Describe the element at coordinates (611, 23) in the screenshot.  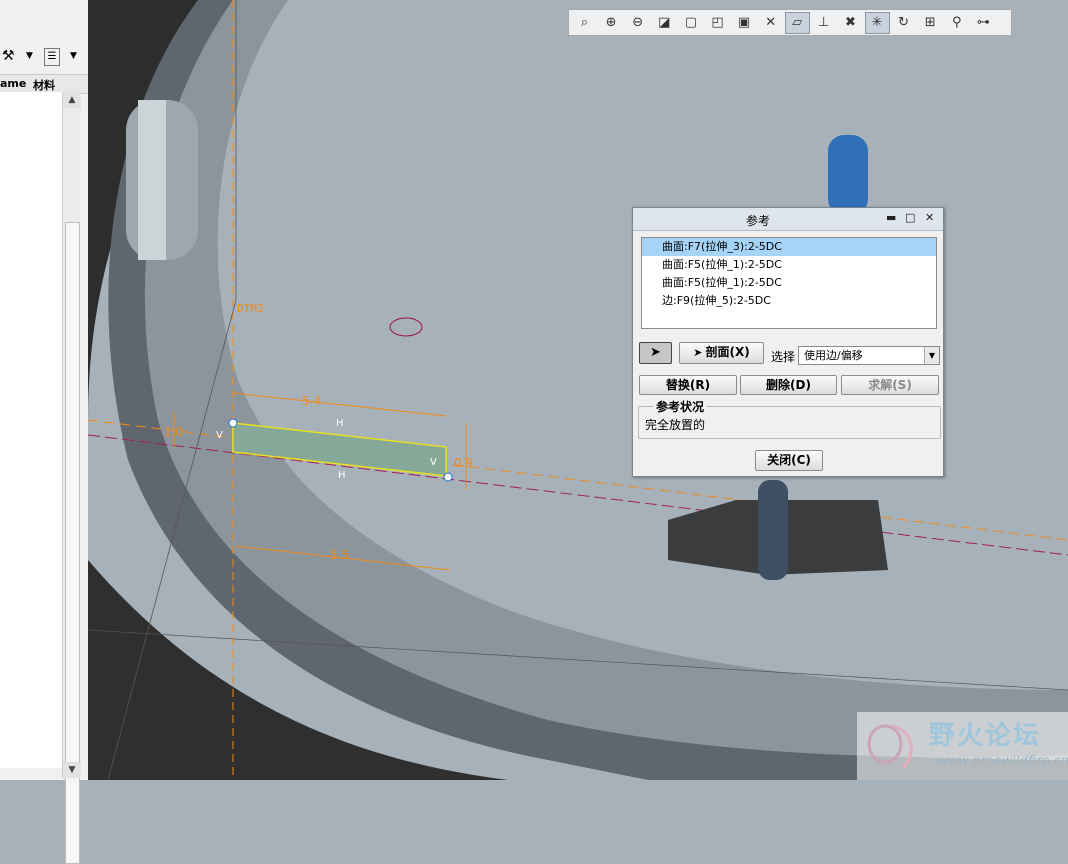
I see `zoom-in-icon: ⊕` at that location.